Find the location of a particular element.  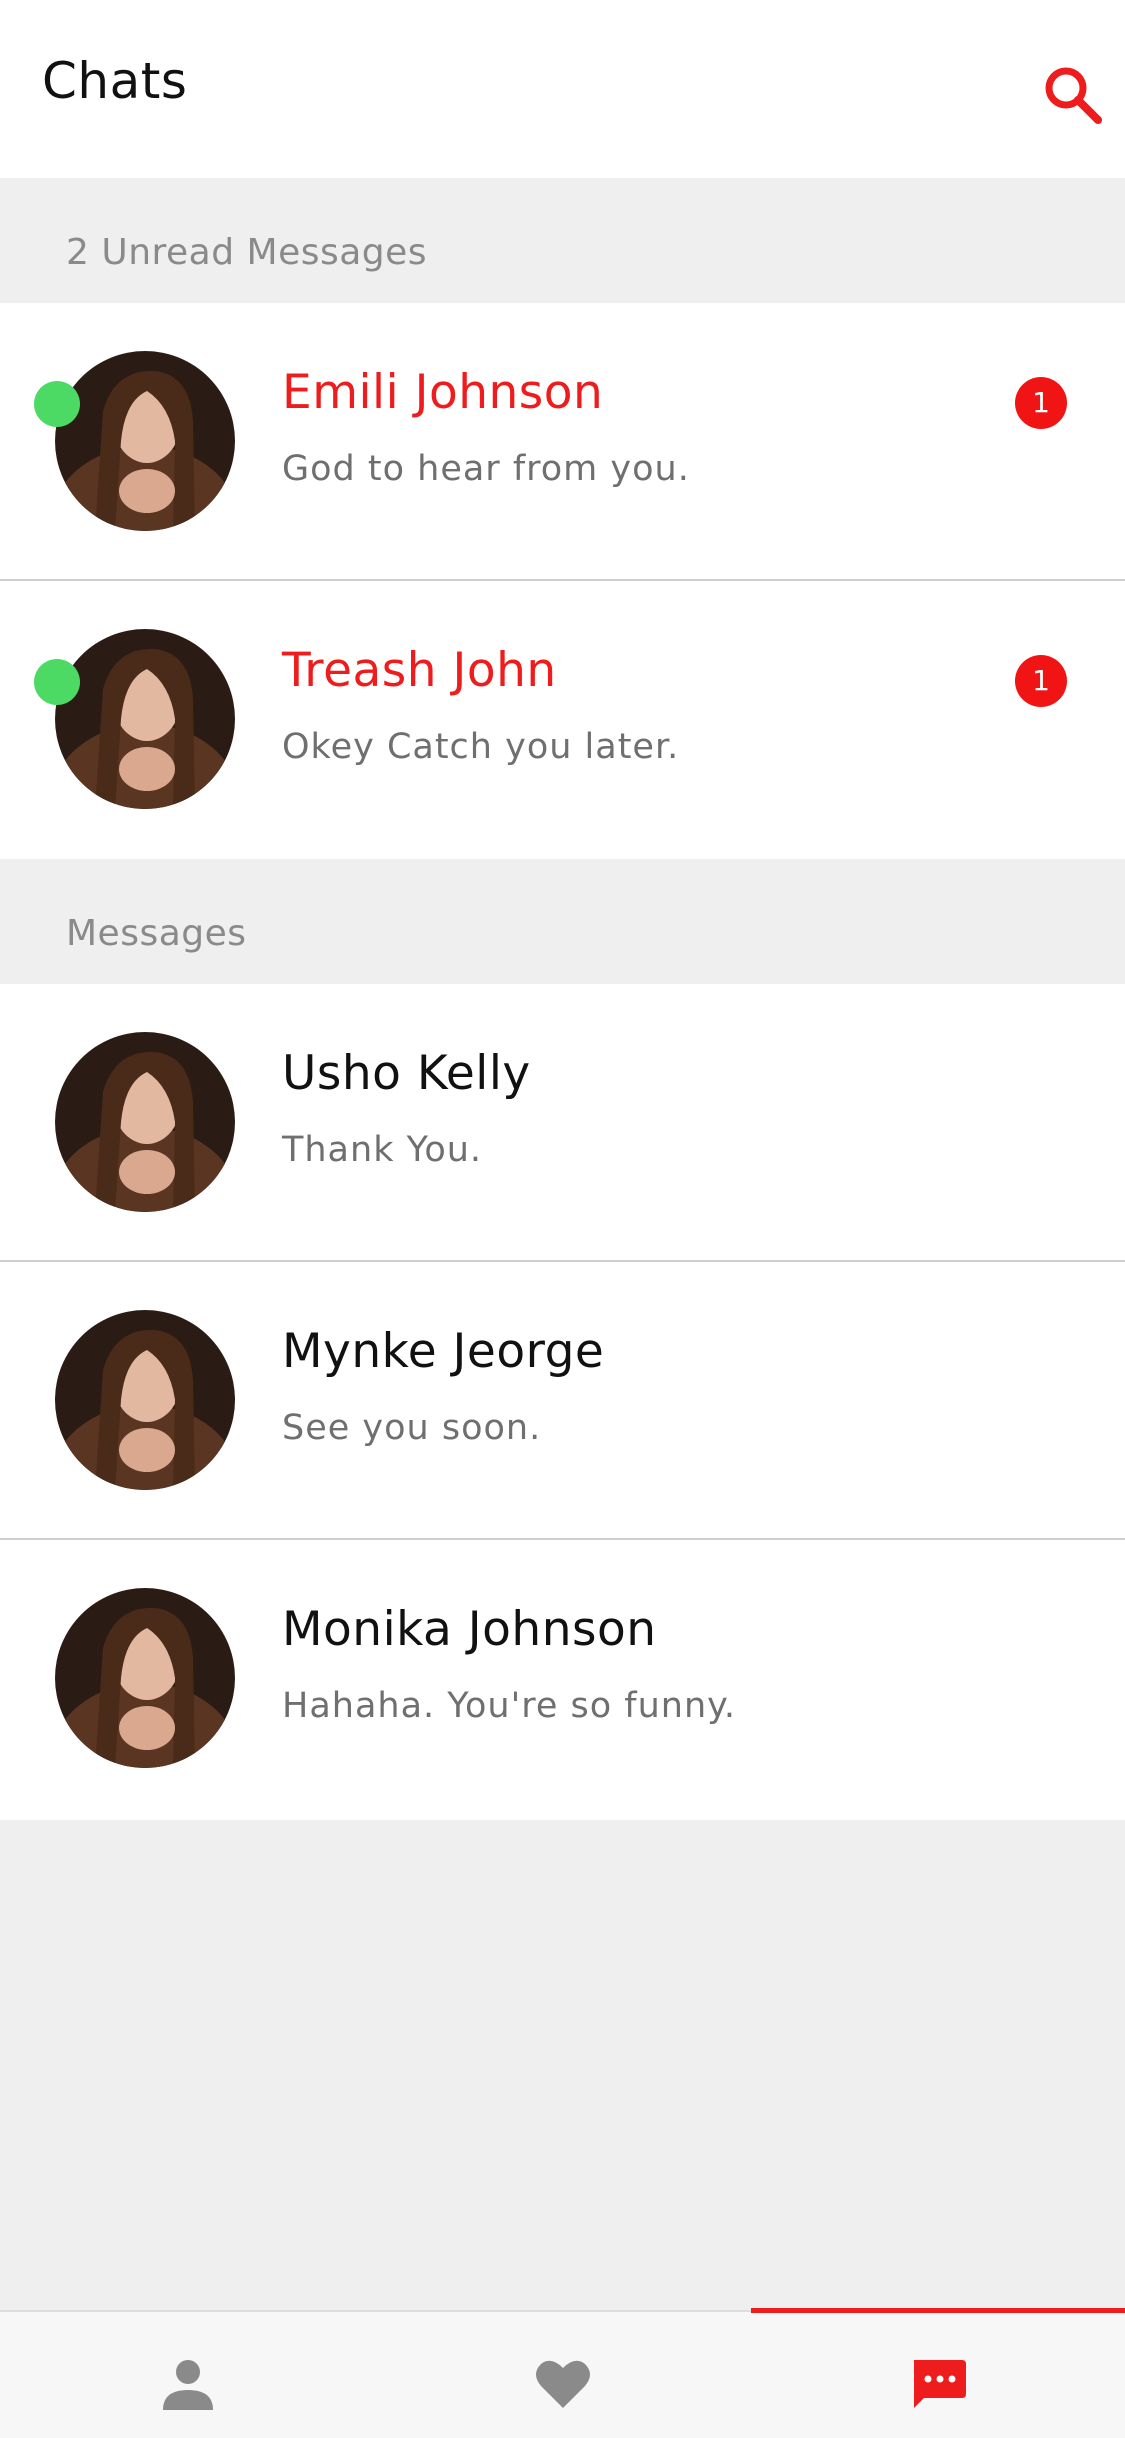

chat-row-usho-kelly: Usho Kelly Thank You. is located at coordinates (562, 1123).